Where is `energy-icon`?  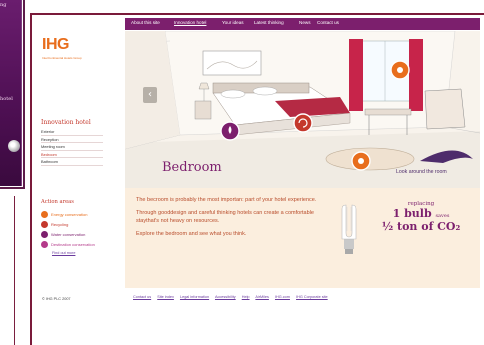
energy-icon is located at coordinates (44, 214).